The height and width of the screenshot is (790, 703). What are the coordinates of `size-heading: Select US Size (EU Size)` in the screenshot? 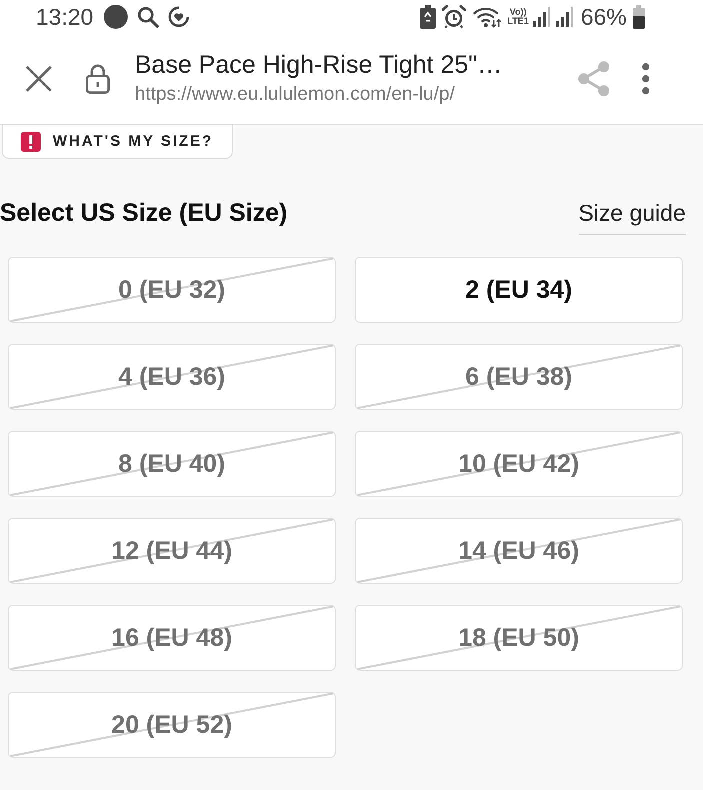 It's located at (144, 213).